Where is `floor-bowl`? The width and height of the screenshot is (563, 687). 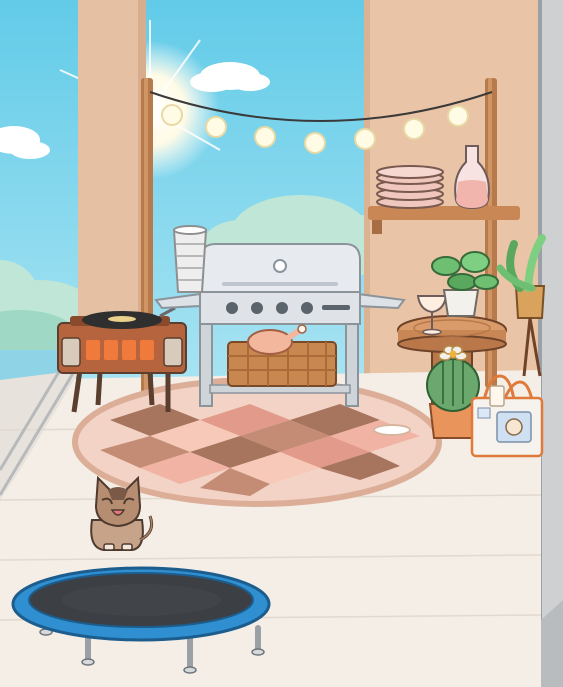 floor-bowl is located at coordinates (392, 430).